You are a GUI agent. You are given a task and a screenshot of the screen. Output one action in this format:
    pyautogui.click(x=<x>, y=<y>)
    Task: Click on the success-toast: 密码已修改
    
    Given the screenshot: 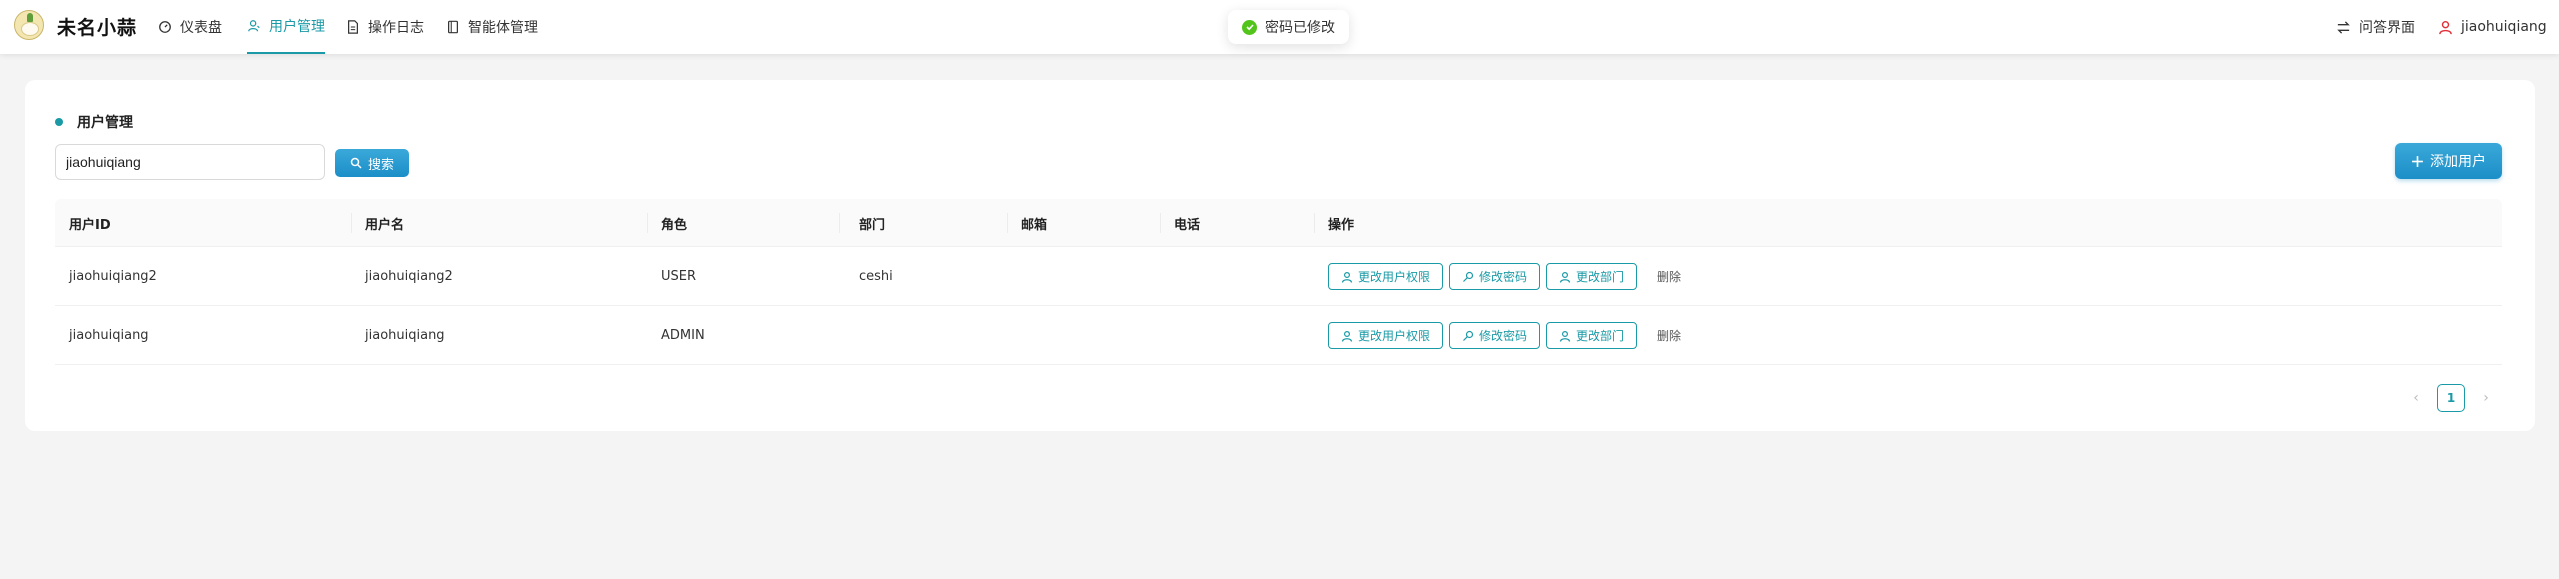 What is the action you would take?
    pyautogui.click(x=1288, y=27)
    